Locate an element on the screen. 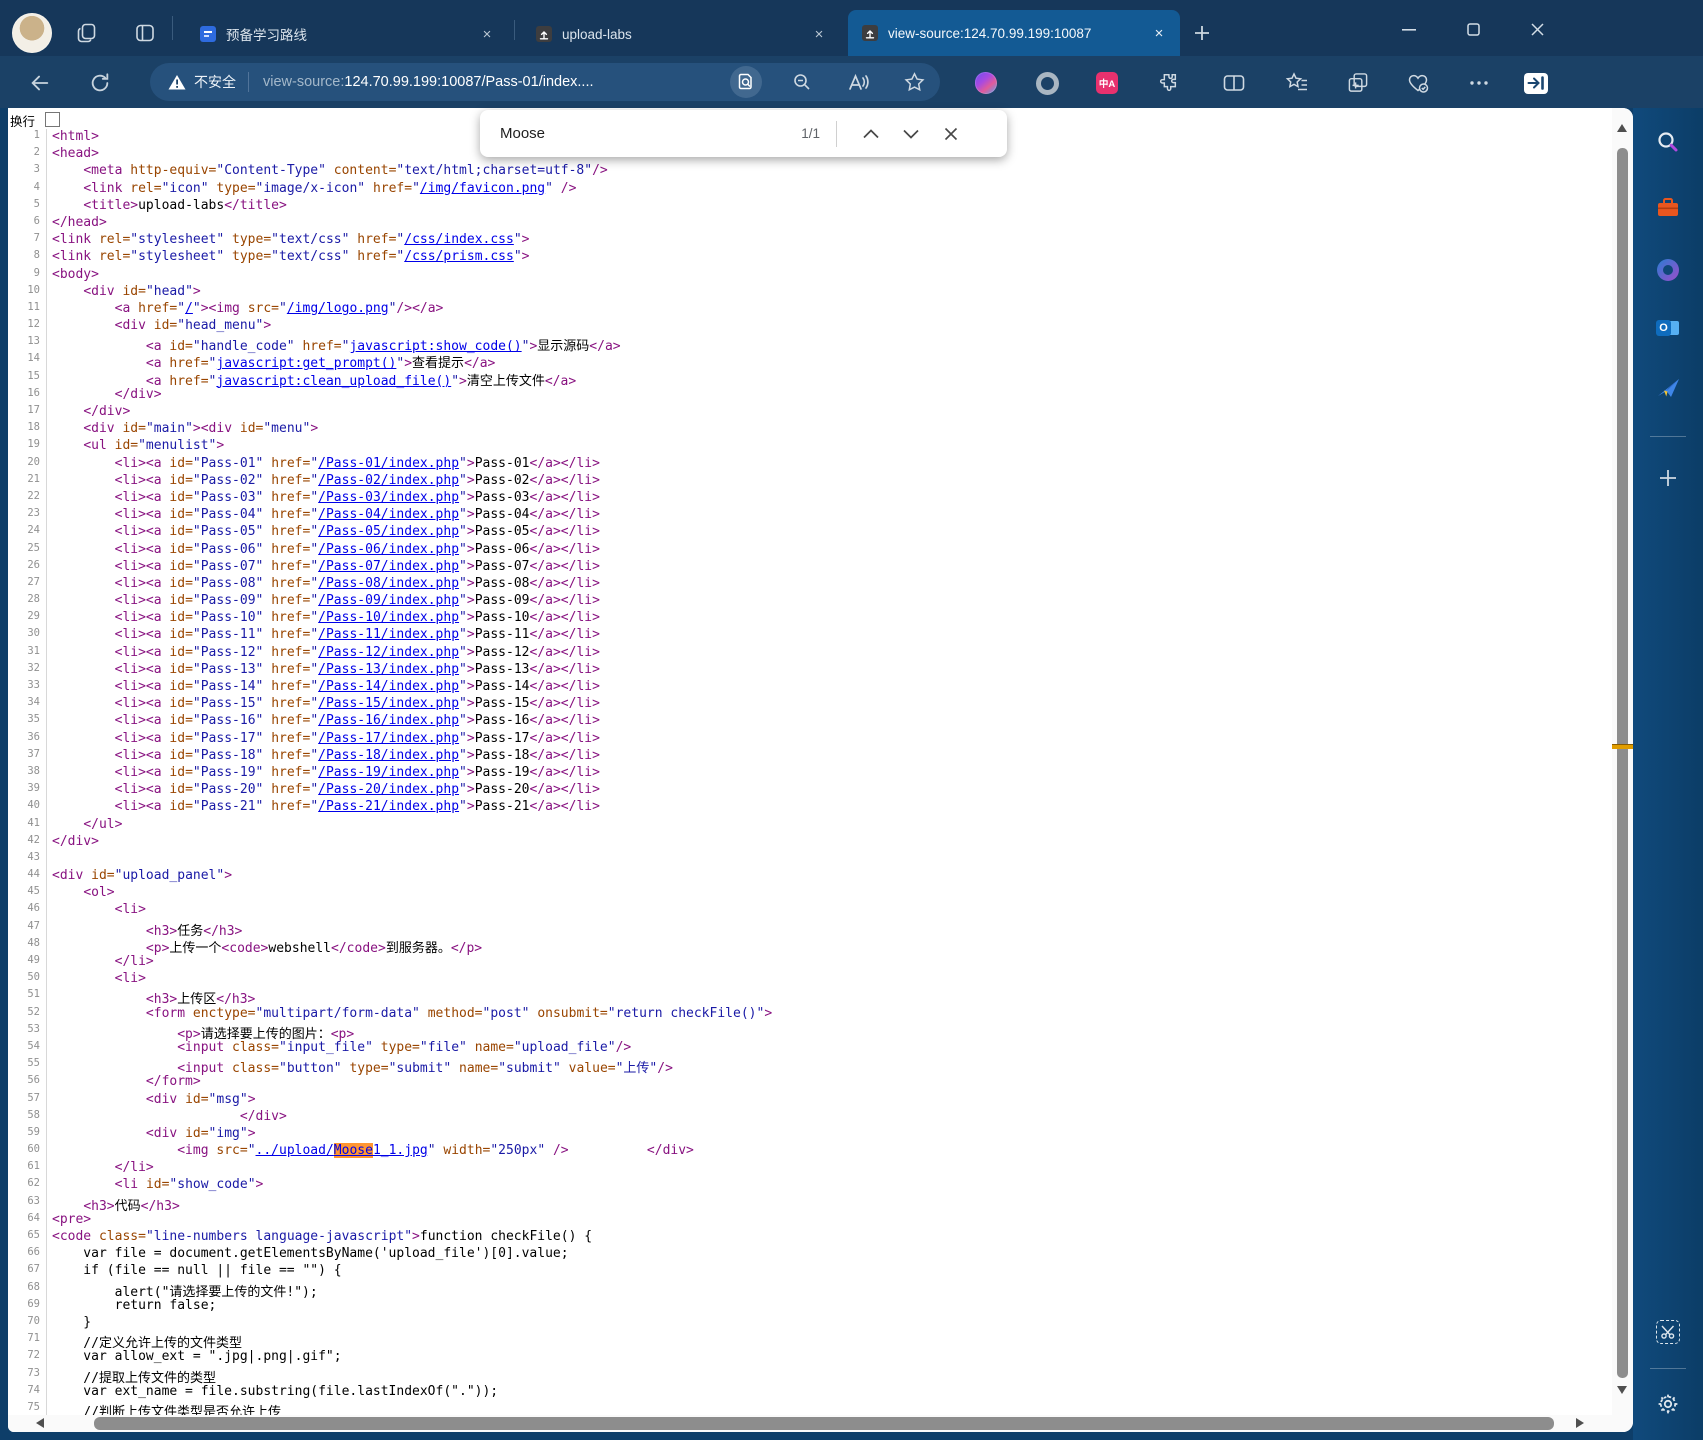 The width and height of the screenshot is (1703, 1440). source-link: 1_1.jpg is located at coordinates (400, 1150).